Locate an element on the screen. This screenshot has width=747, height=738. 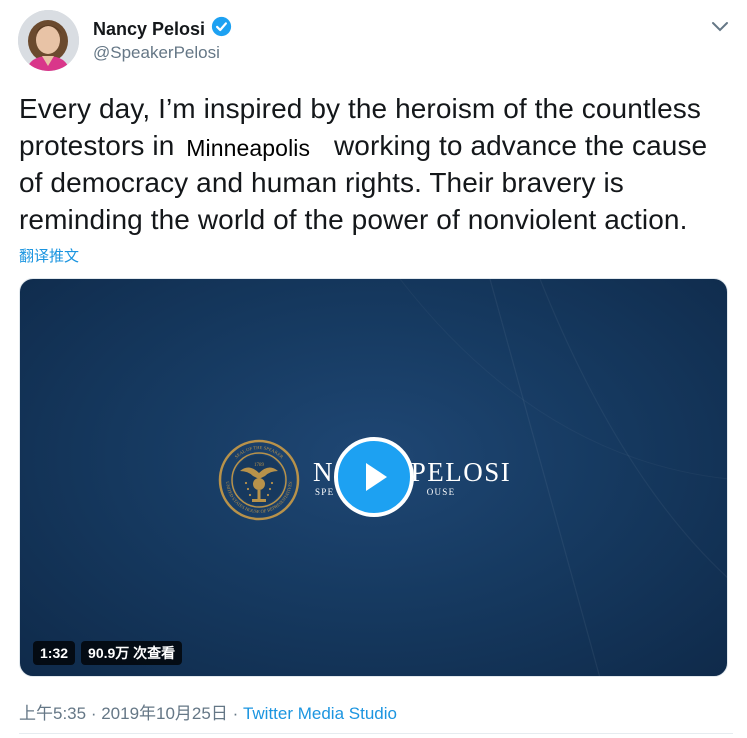
verified-badge-icon is located at coordinates (221, 29).